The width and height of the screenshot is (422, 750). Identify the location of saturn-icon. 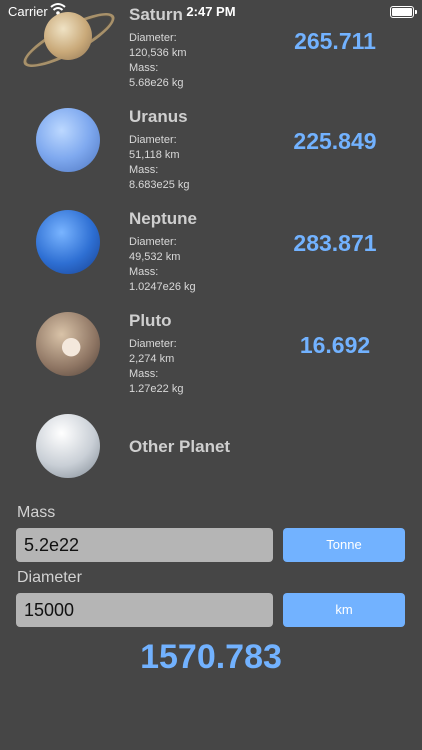
(68, 36).